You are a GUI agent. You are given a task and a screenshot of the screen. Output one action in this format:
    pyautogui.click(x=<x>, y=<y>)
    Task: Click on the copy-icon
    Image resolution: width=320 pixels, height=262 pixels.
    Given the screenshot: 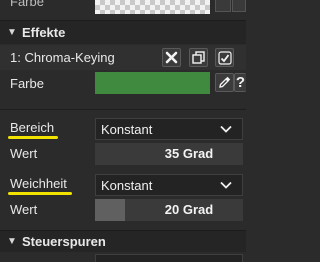 What is the action you would take?
    pyautogui.click(x=198, y=57)
    